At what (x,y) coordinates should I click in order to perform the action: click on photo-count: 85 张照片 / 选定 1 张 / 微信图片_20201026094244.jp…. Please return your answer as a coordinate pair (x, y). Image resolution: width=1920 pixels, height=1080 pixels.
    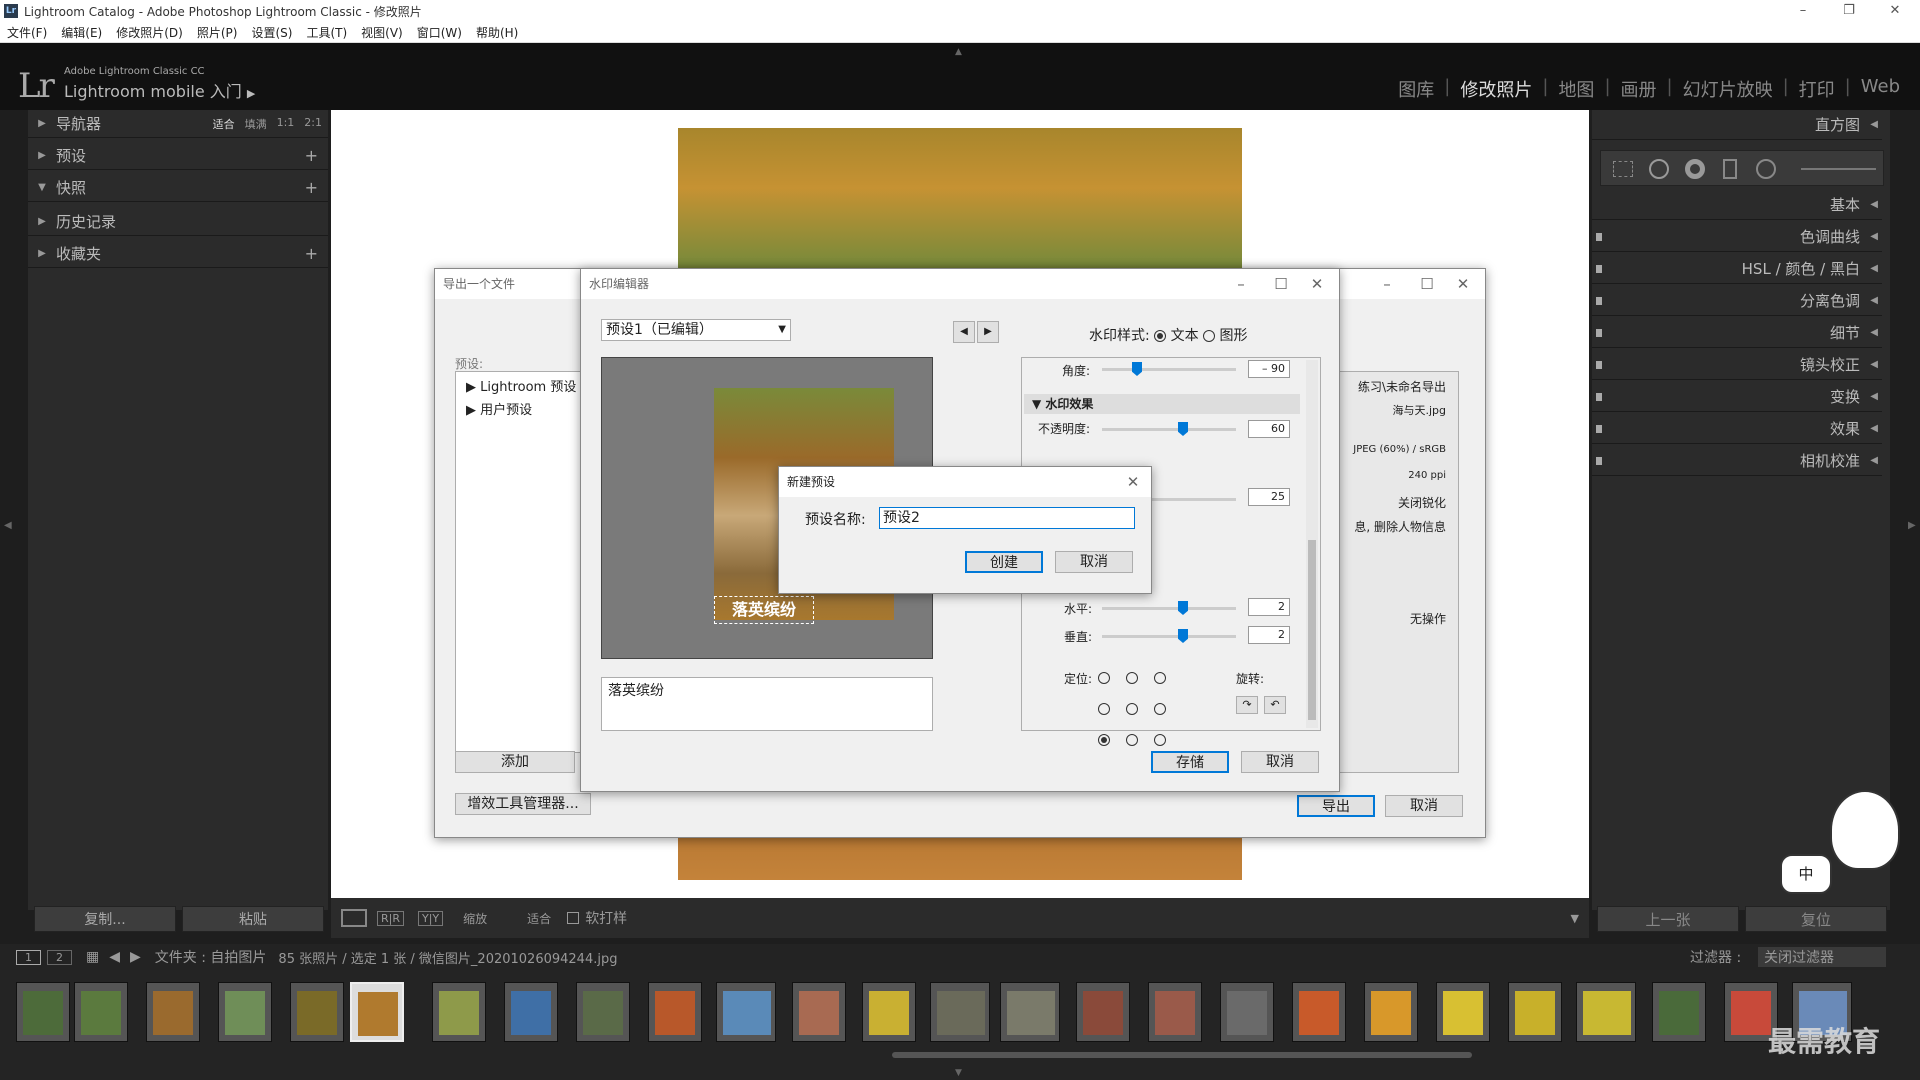
    Looking at the image, I should click on (447, 957).